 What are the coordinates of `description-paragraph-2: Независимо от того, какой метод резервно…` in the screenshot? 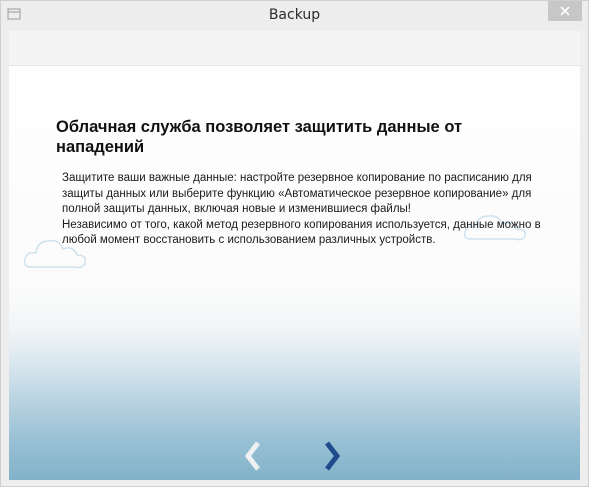 It's located at (301, 232).